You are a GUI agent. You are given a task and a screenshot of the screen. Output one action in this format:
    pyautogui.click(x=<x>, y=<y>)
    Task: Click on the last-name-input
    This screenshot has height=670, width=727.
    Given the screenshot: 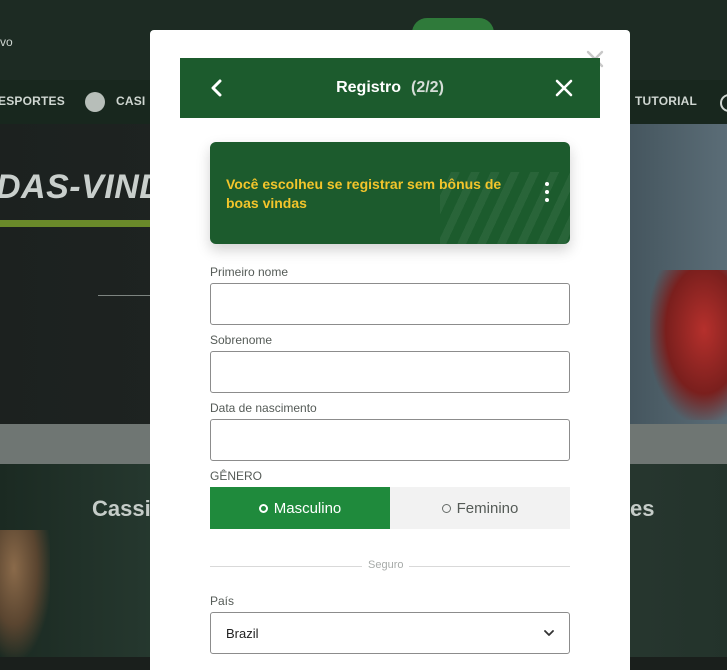 What is the action you would take?
    pyautogui.click(x=390, y=372)
    